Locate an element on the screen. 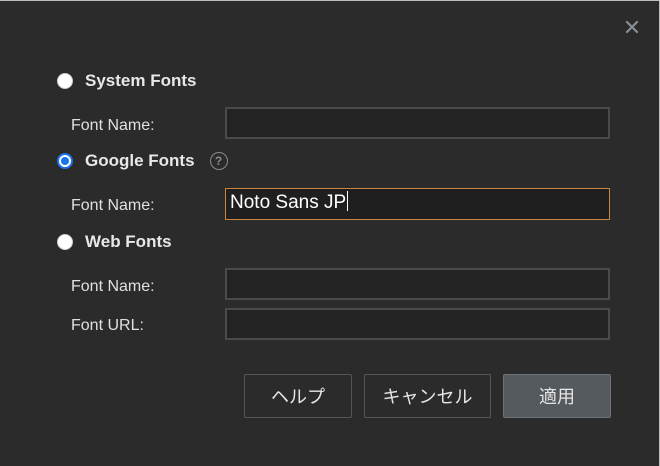 Image resolution: width=660 pixels, height=466 pixels. text-caret is located at coordinates (348, 201).